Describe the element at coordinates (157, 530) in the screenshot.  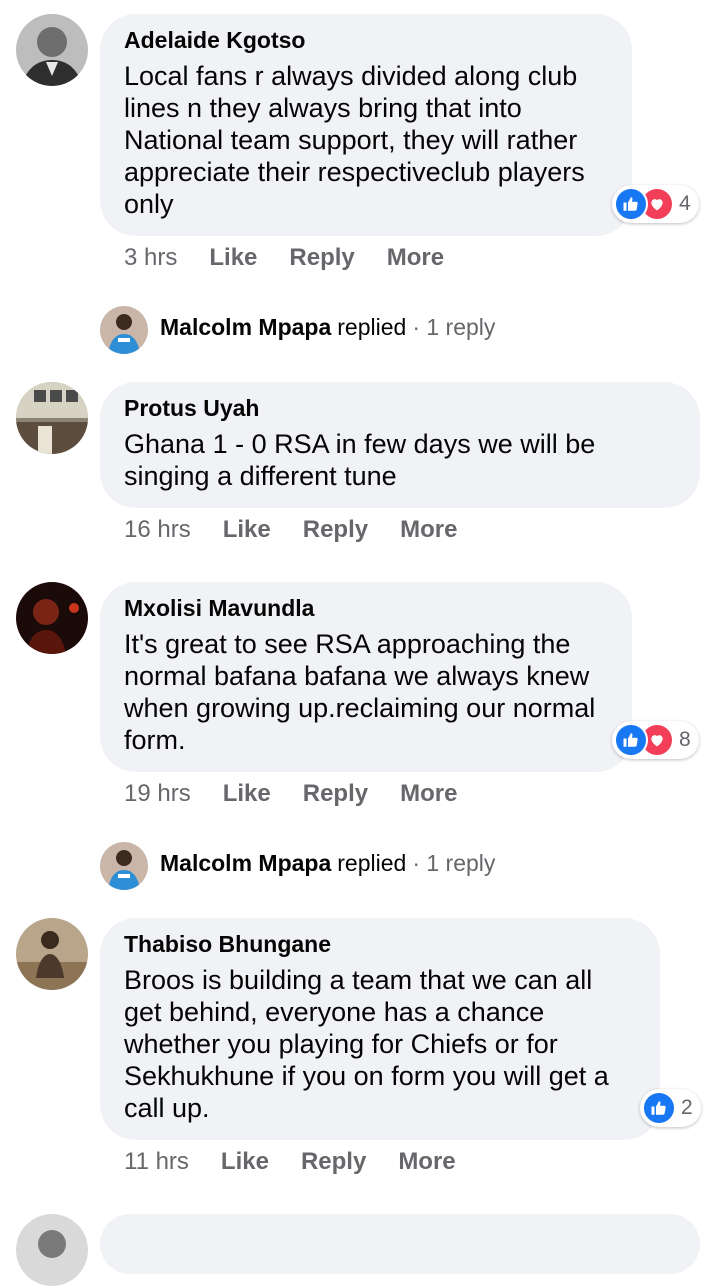
I see `comment-timestamp: 16 hrs` at that location.